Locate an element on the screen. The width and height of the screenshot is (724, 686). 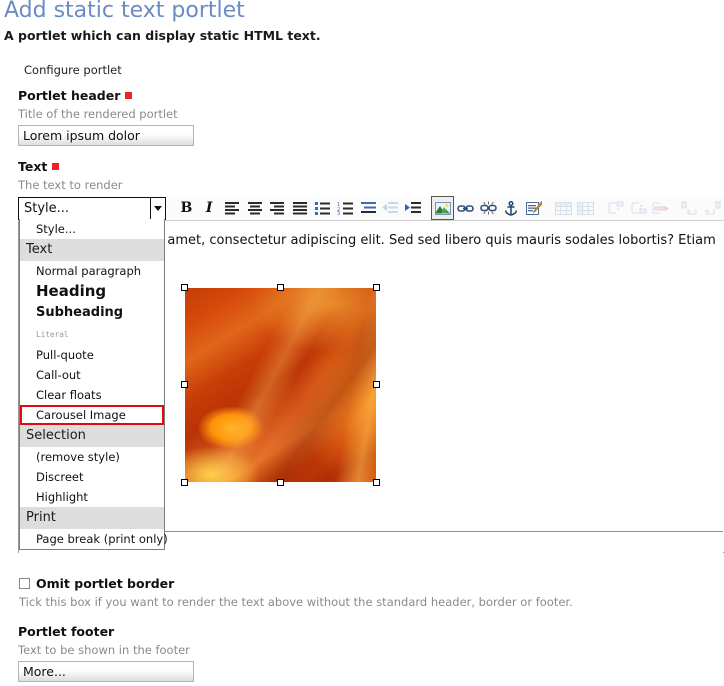
bulleted-list-button is located at coordinates (322, 208).